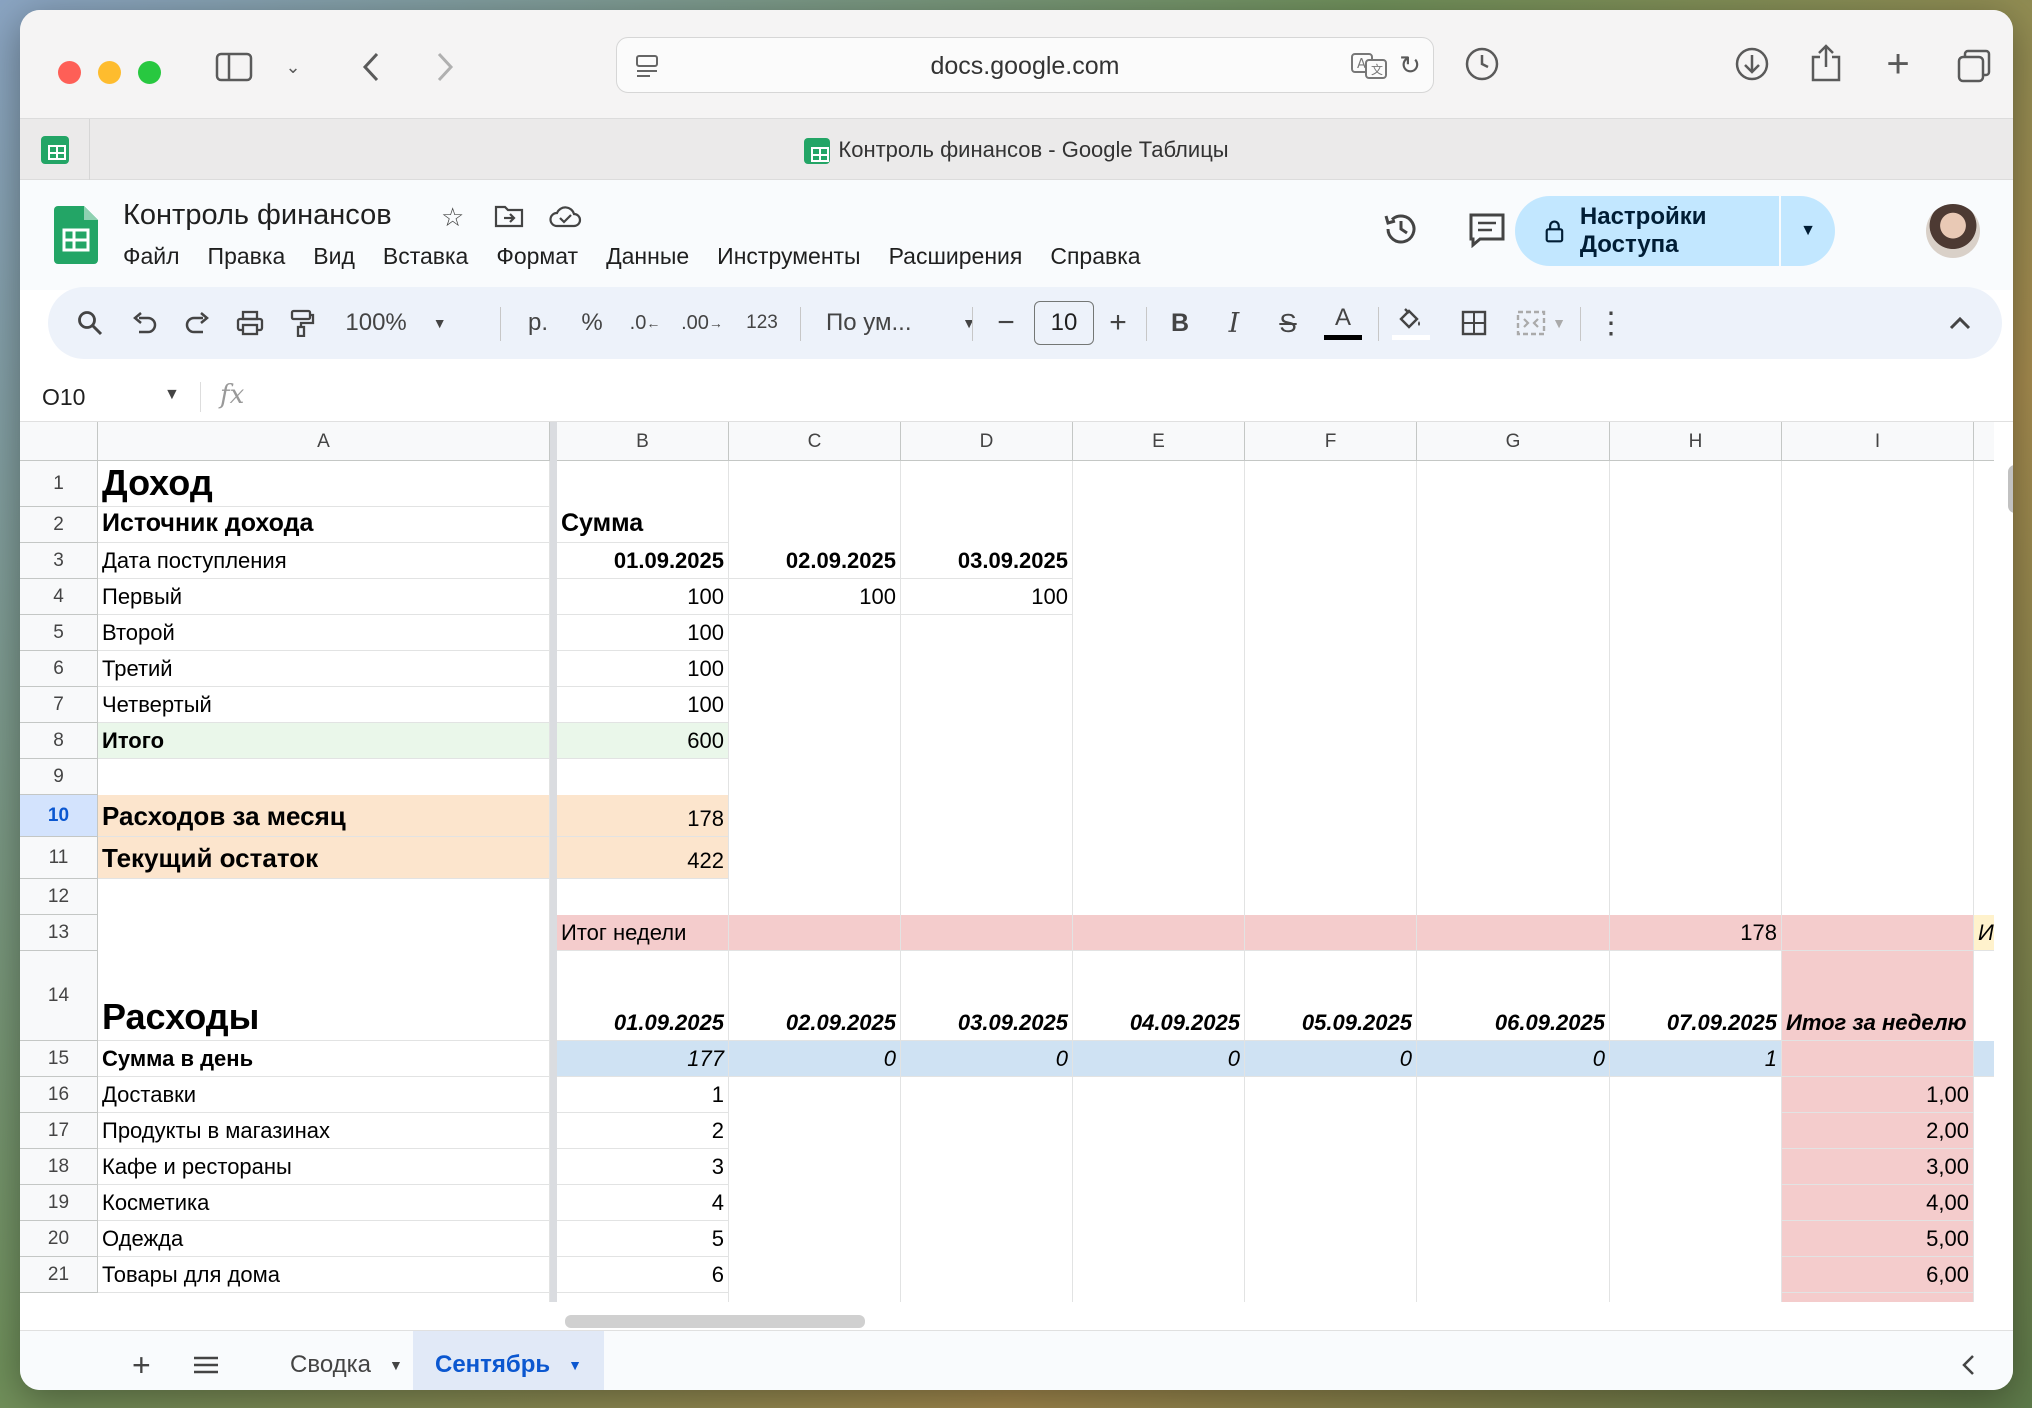 The width and height of the screenshot is (2032, 1408). I want to click on cell-H13: 178, so click(1696, 933).